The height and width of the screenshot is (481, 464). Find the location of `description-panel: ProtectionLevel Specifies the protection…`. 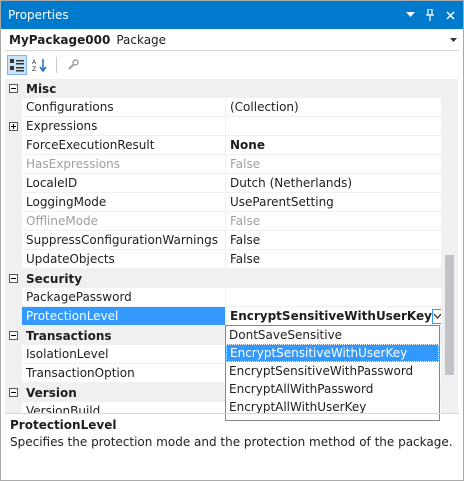

description-panel: ProtectionLevel Specifies the protection… is located at coordinates (232, 446).